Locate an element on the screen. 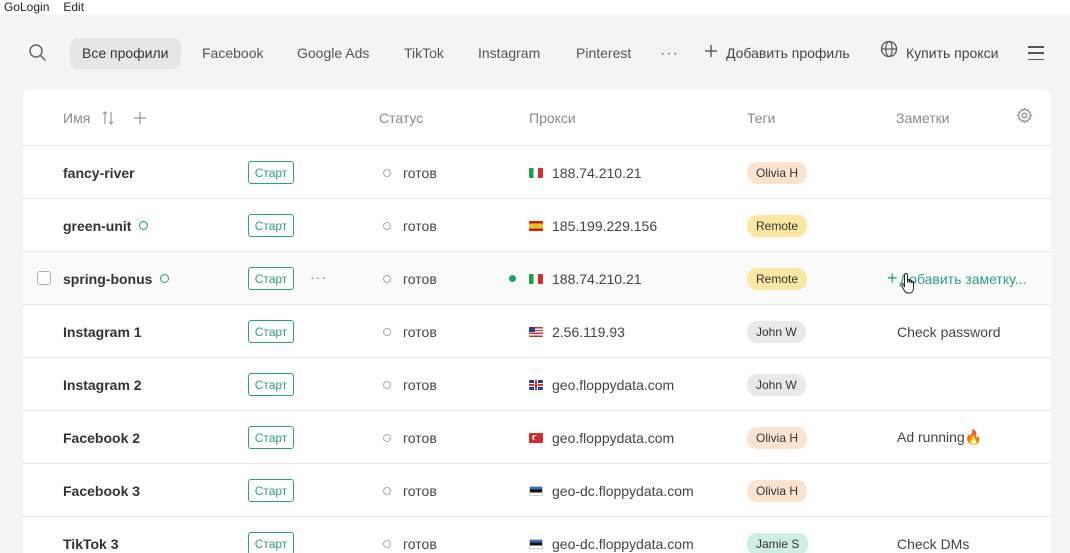 This screenshot has width=1070, height=553. add-column-icon is located at coordinates (140, 120).